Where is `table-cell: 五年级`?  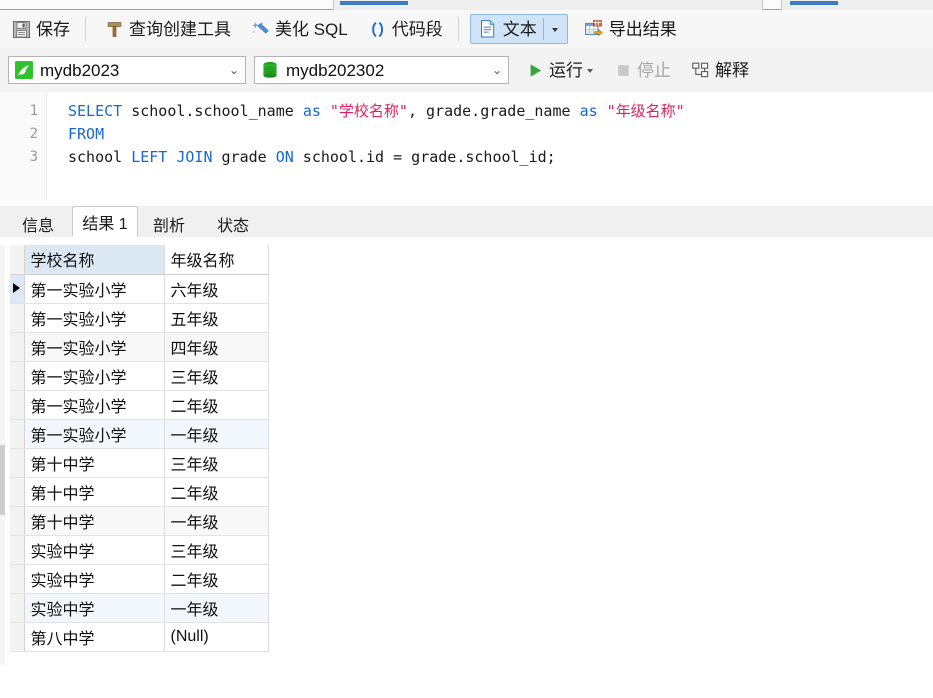 table-cell: 五年级 is located at coordinates (216, 318).